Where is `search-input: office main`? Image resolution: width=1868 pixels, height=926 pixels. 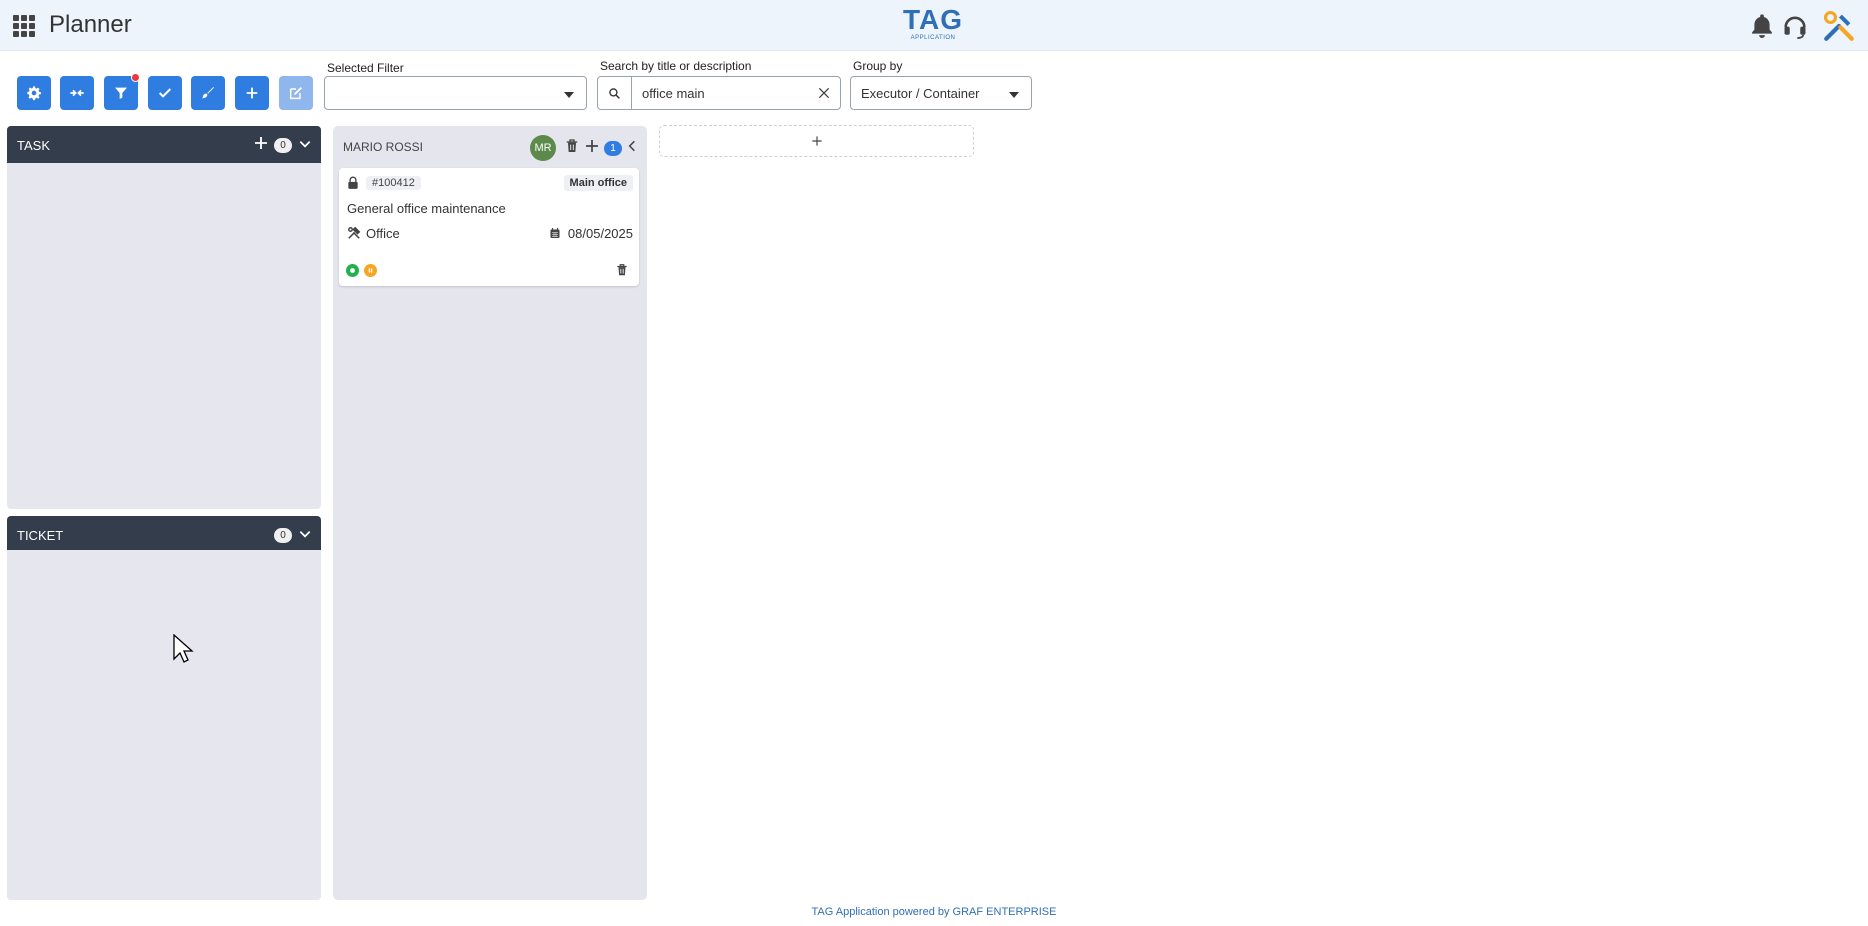 search-input: office main is located at coordinates (719, 93).